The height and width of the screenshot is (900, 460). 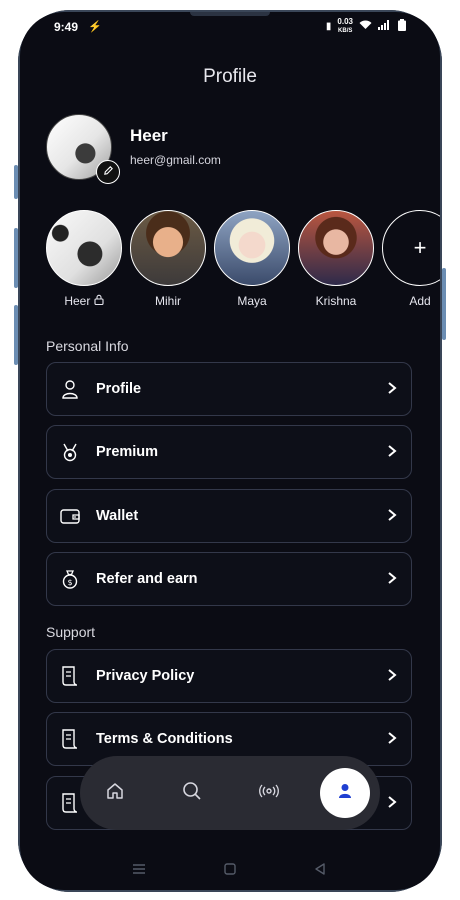 I want to click on section-personal-info: Personal Info, so click(x=87, y=346).